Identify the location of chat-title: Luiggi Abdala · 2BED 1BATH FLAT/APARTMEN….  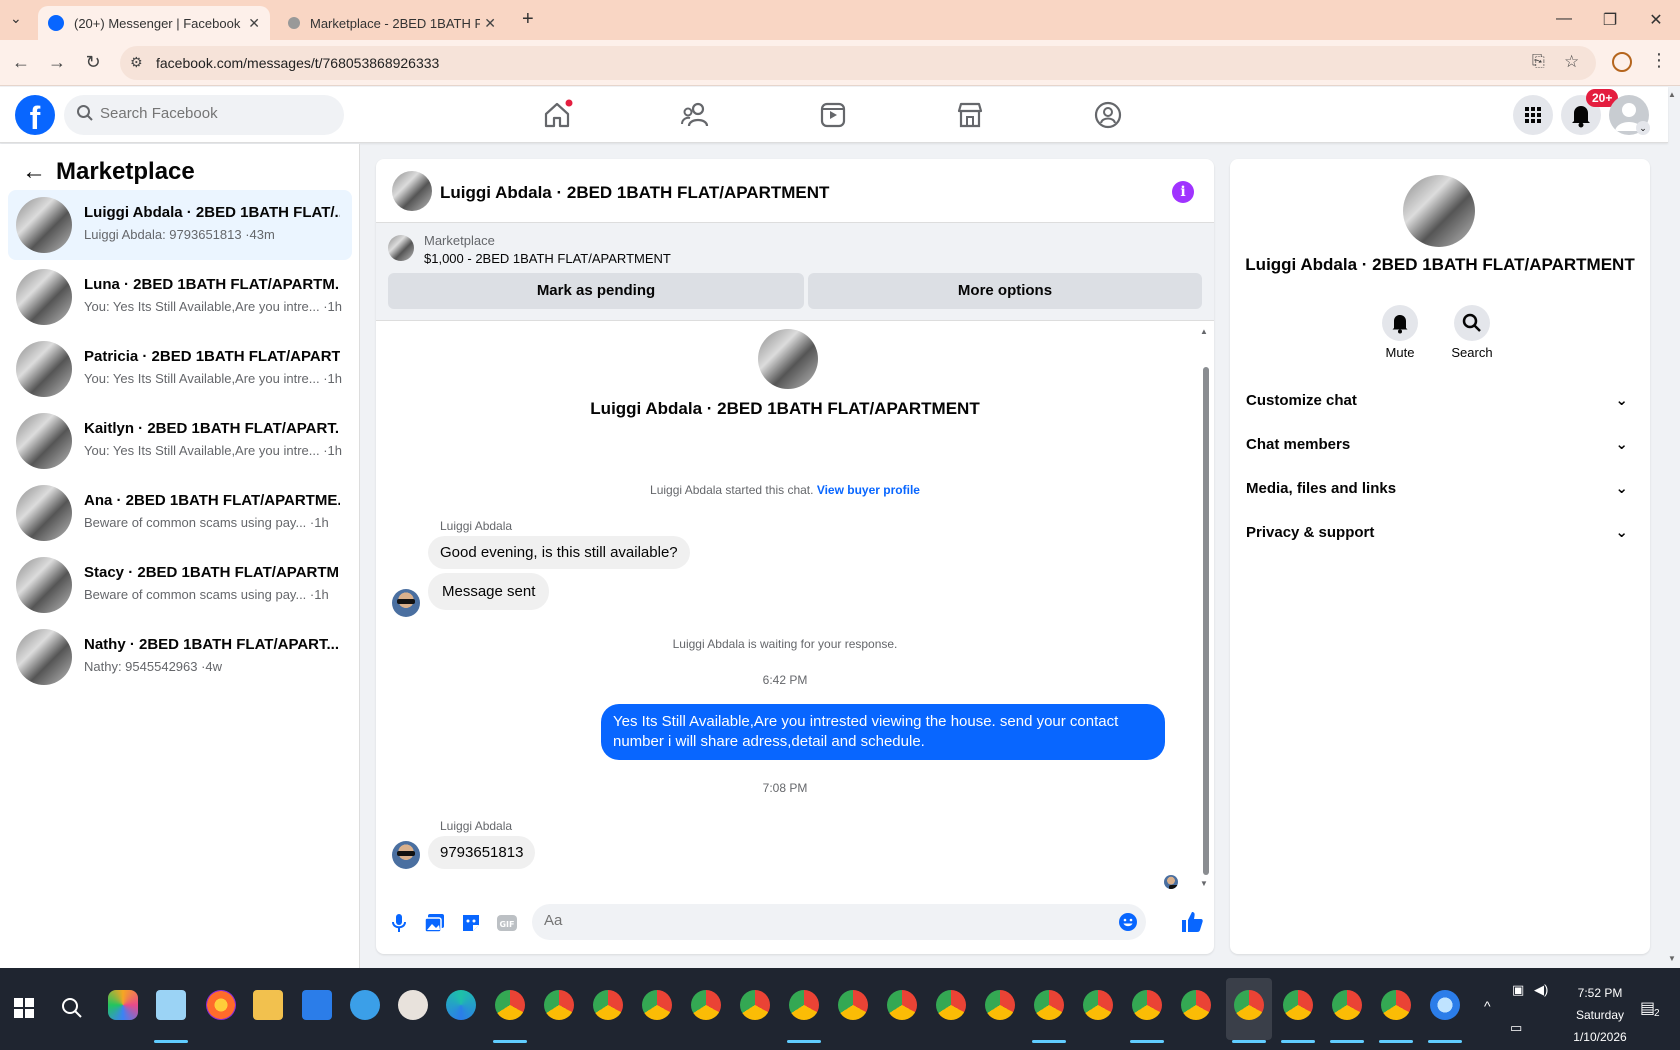
(634, 193).